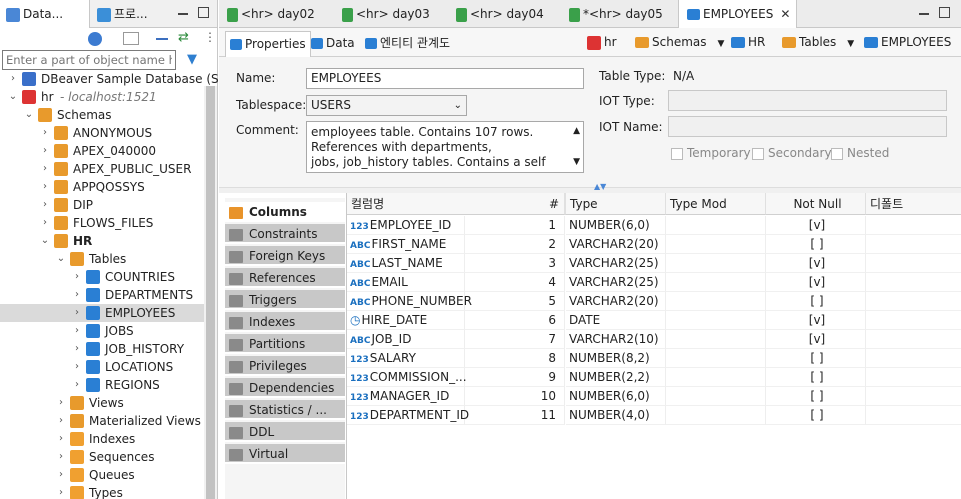 The width and height of the screenshot is (961, 499). What do you see at coordinates (409, 301) in the screenshot?
I see `cell-column-name: ABCPHONE_NUMBER` at bounding box center [409, 301].